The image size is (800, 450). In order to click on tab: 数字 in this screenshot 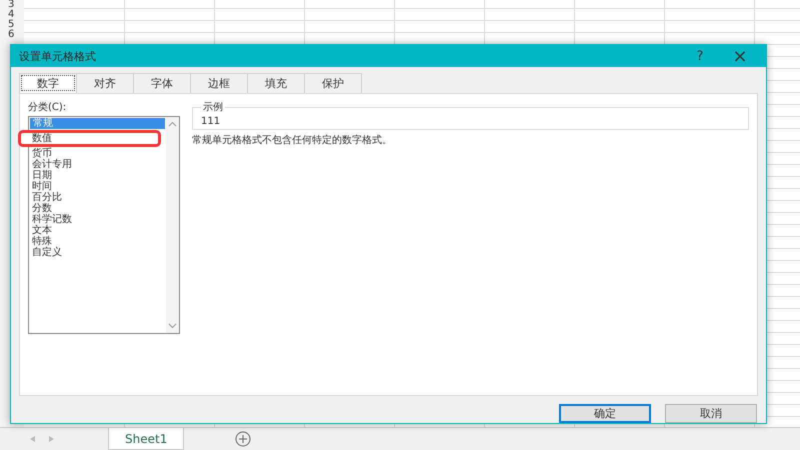, I will do `click(48, 83)`.